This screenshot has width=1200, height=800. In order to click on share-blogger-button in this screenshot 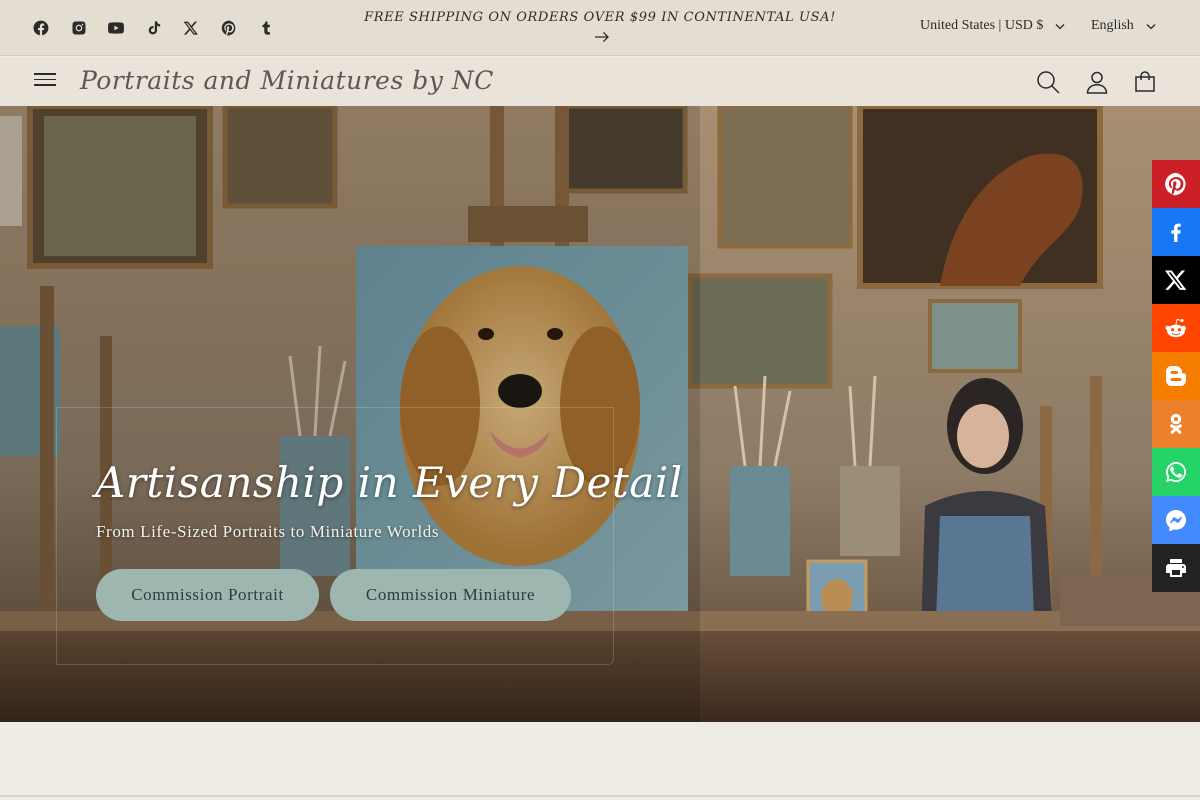, I will do `click(1176, 376)`.